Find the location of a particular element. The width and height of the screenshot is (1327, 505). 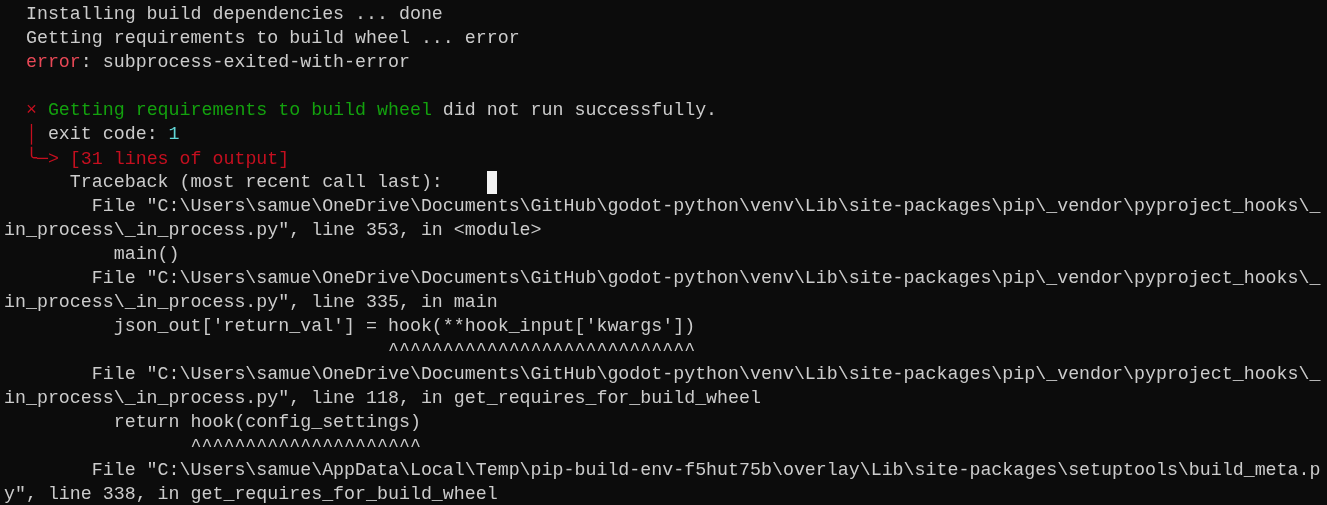

terminal-line: return hook(config_settings) is located at coordinates (266, 422).